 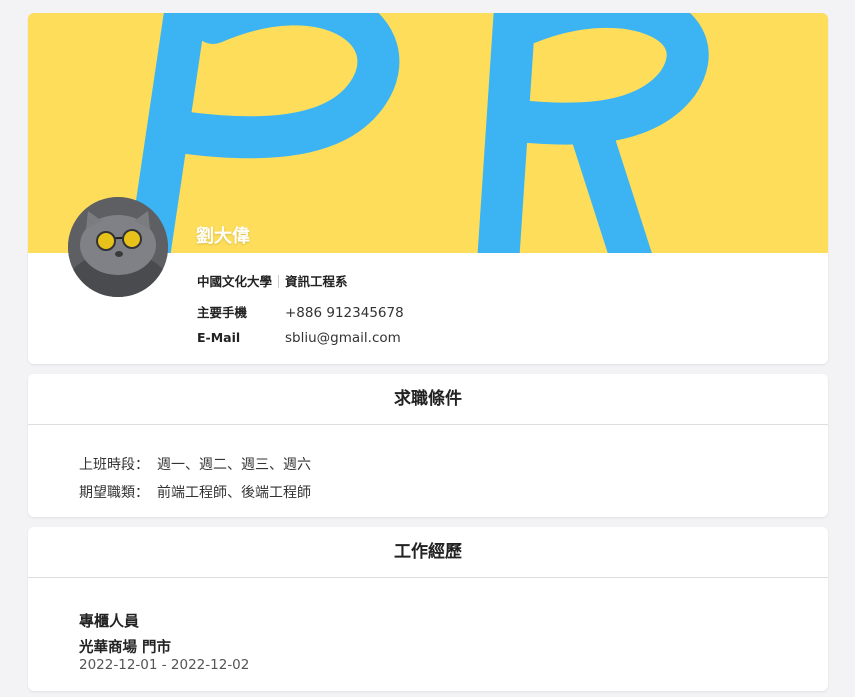 What do you see at coordinates (343, 338) in the screenshot?
I see `email-value: sbliu@gmail.com` at bounding box center [343, 338].